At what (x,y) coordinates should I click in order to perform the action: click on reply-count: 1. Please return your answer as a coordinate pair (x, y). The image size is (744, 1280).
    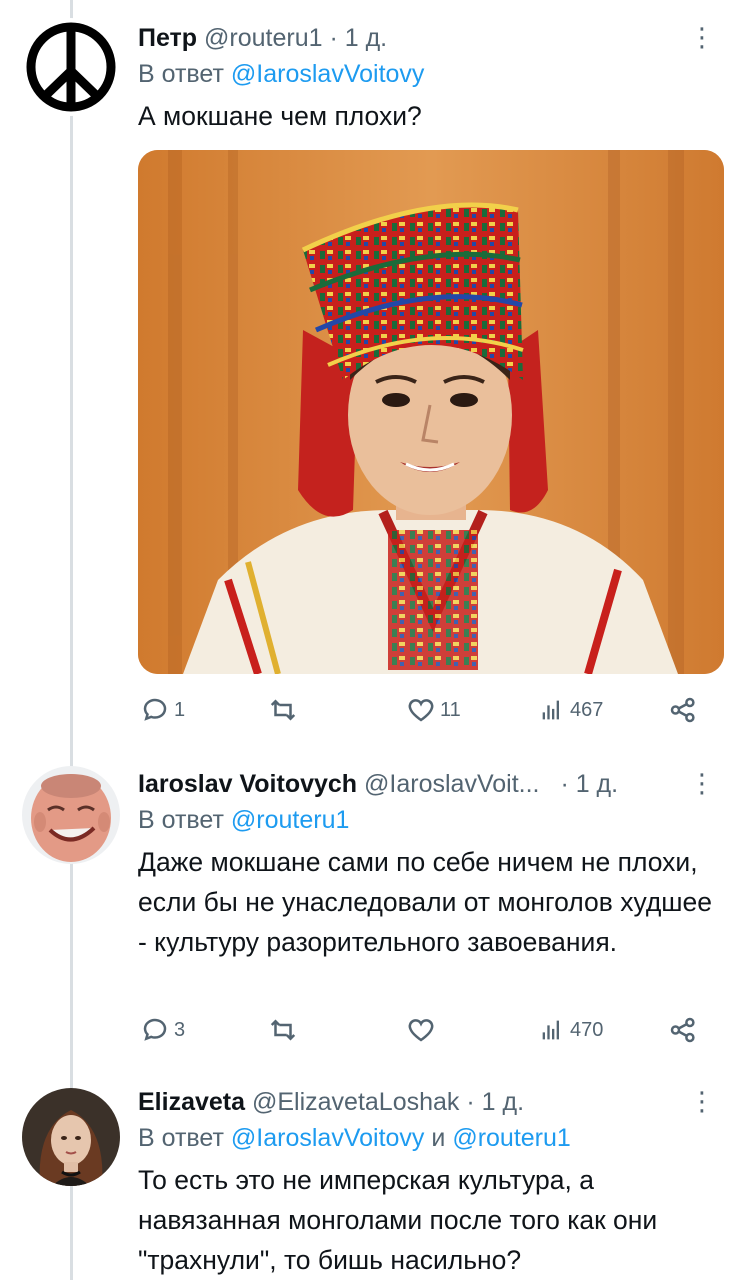
    Looking at the image, I should click on (180, 709).